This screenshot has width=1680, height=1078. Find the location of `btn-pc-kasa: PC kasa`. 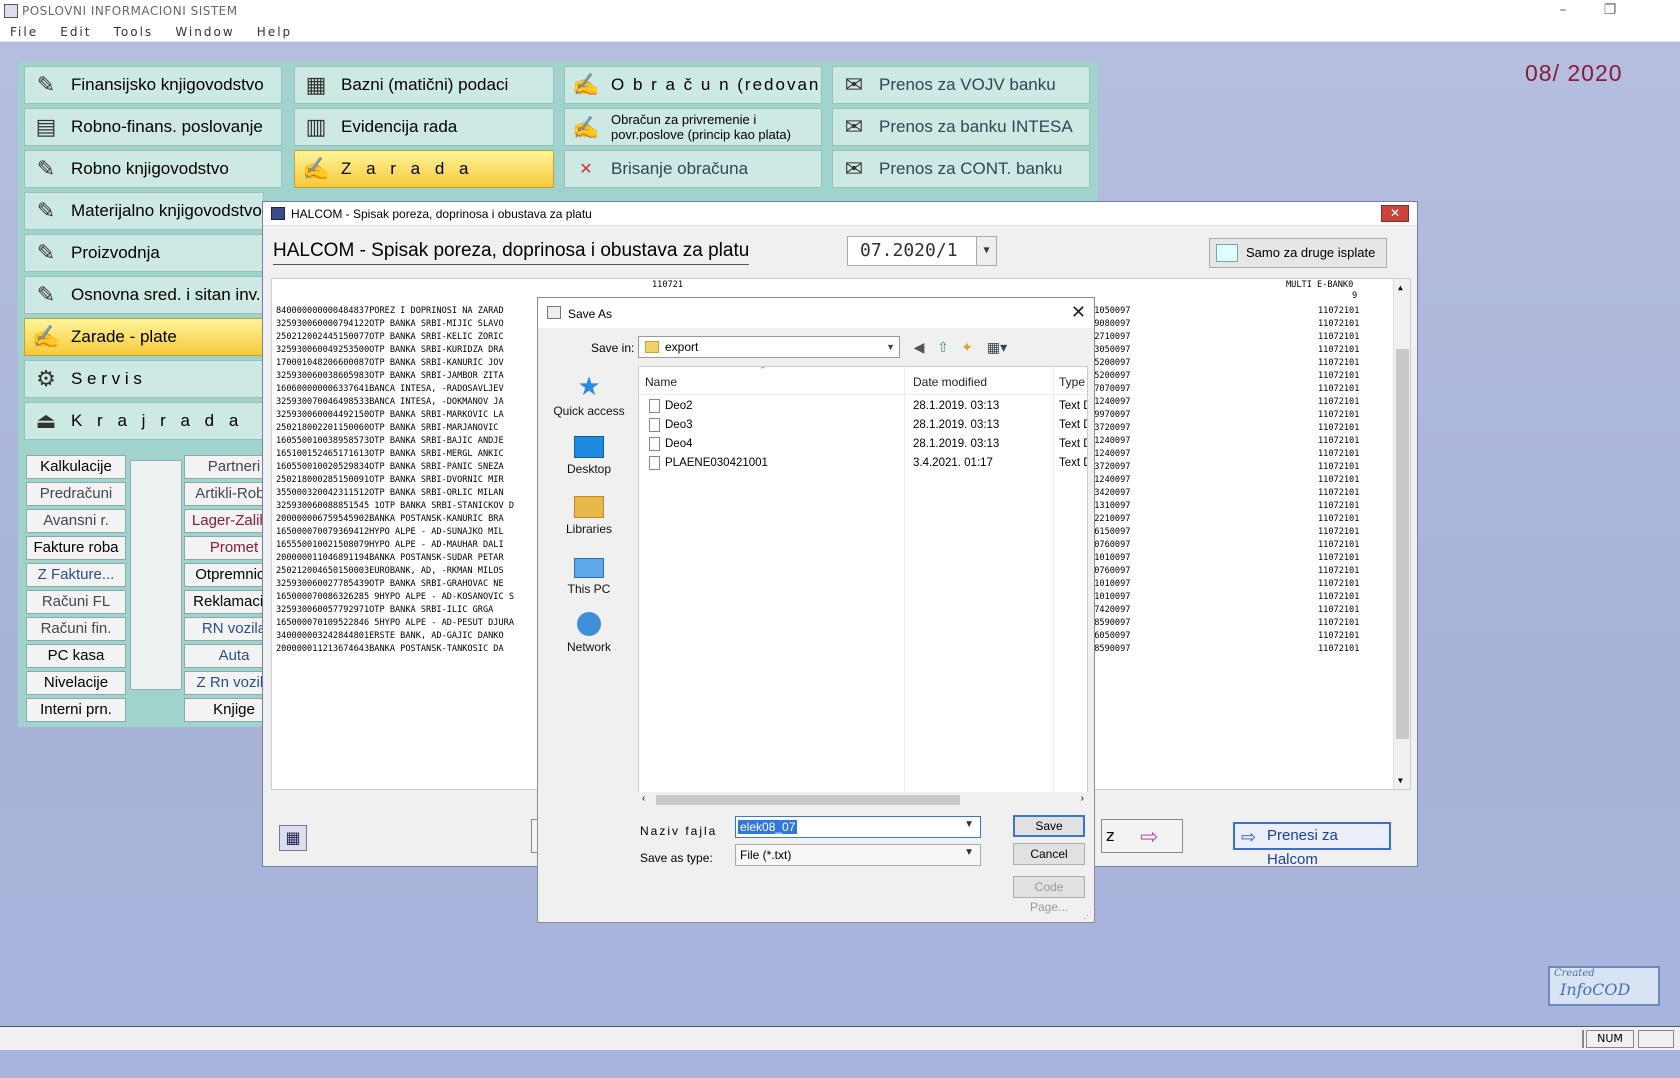

btn-pc-kasa: PC kasa is located at coordinates (76, 656).